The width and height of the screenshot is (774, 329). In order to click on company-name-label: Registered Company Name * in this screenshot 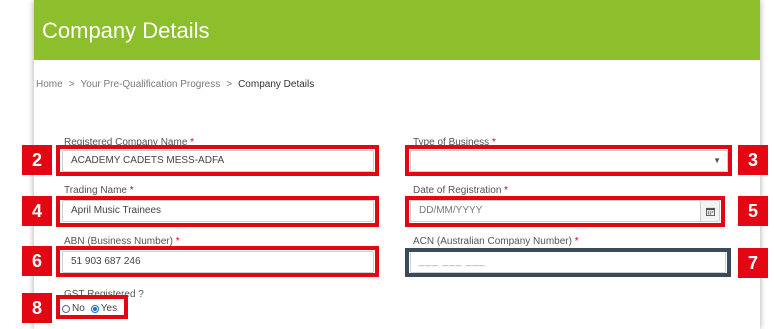, I will do `click(129, 142)`.